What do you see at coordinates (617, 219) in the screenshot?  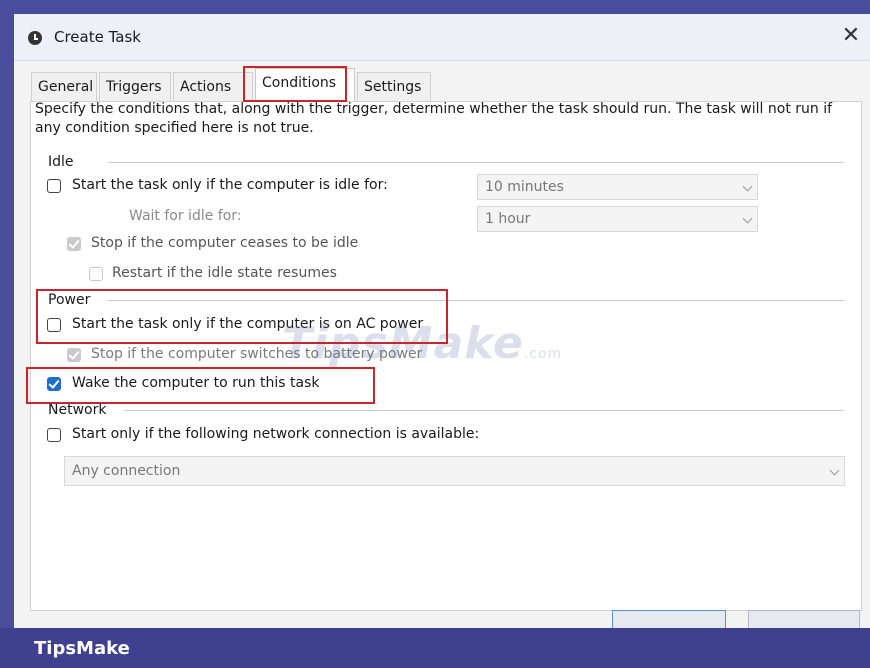 I see `wait-duration-select: 1 hour` at bounding box center [617, 219].